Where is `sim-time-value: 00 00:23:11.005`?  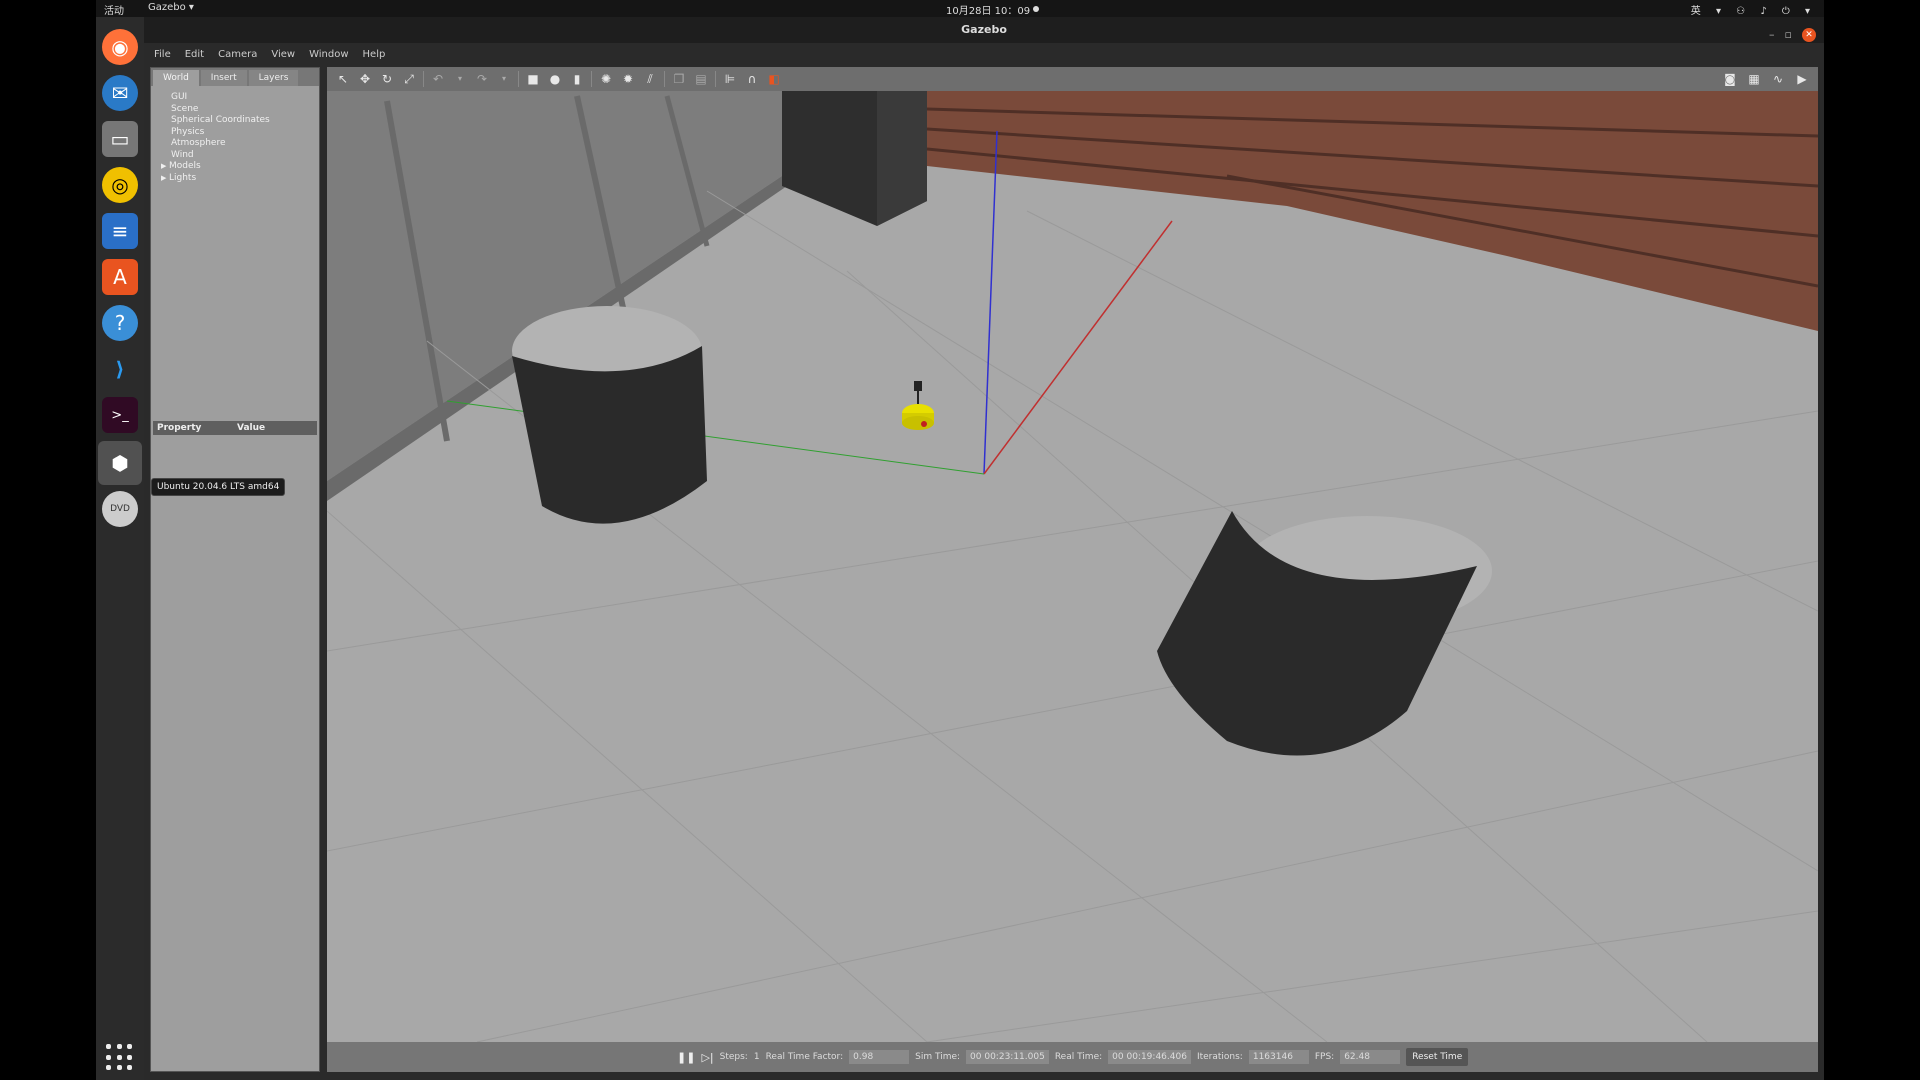 sim-time-value: 00 00:23:11.005 is located at coordinates (1007, 1057).